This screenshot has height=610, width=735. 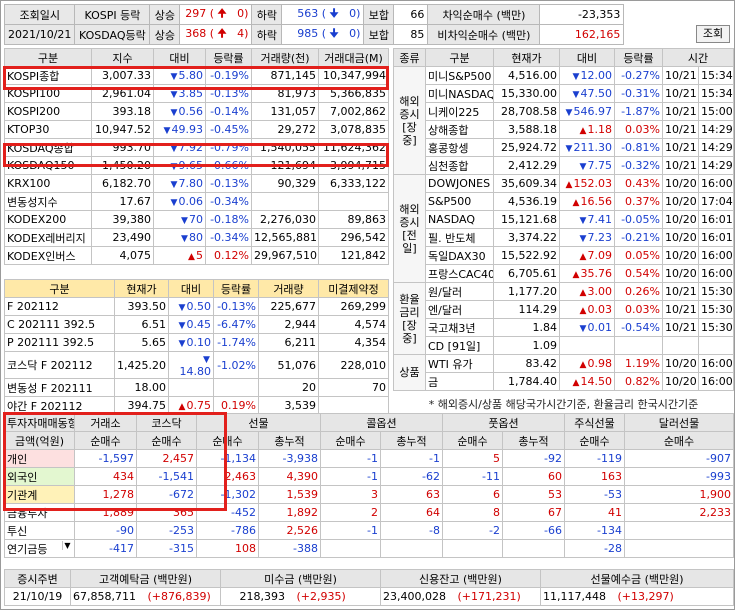 What do you see at coordinates (67, 545) in the screenshot?
I see `dropdown-arrow-icon: ▼` at bounding box center [67, 545].